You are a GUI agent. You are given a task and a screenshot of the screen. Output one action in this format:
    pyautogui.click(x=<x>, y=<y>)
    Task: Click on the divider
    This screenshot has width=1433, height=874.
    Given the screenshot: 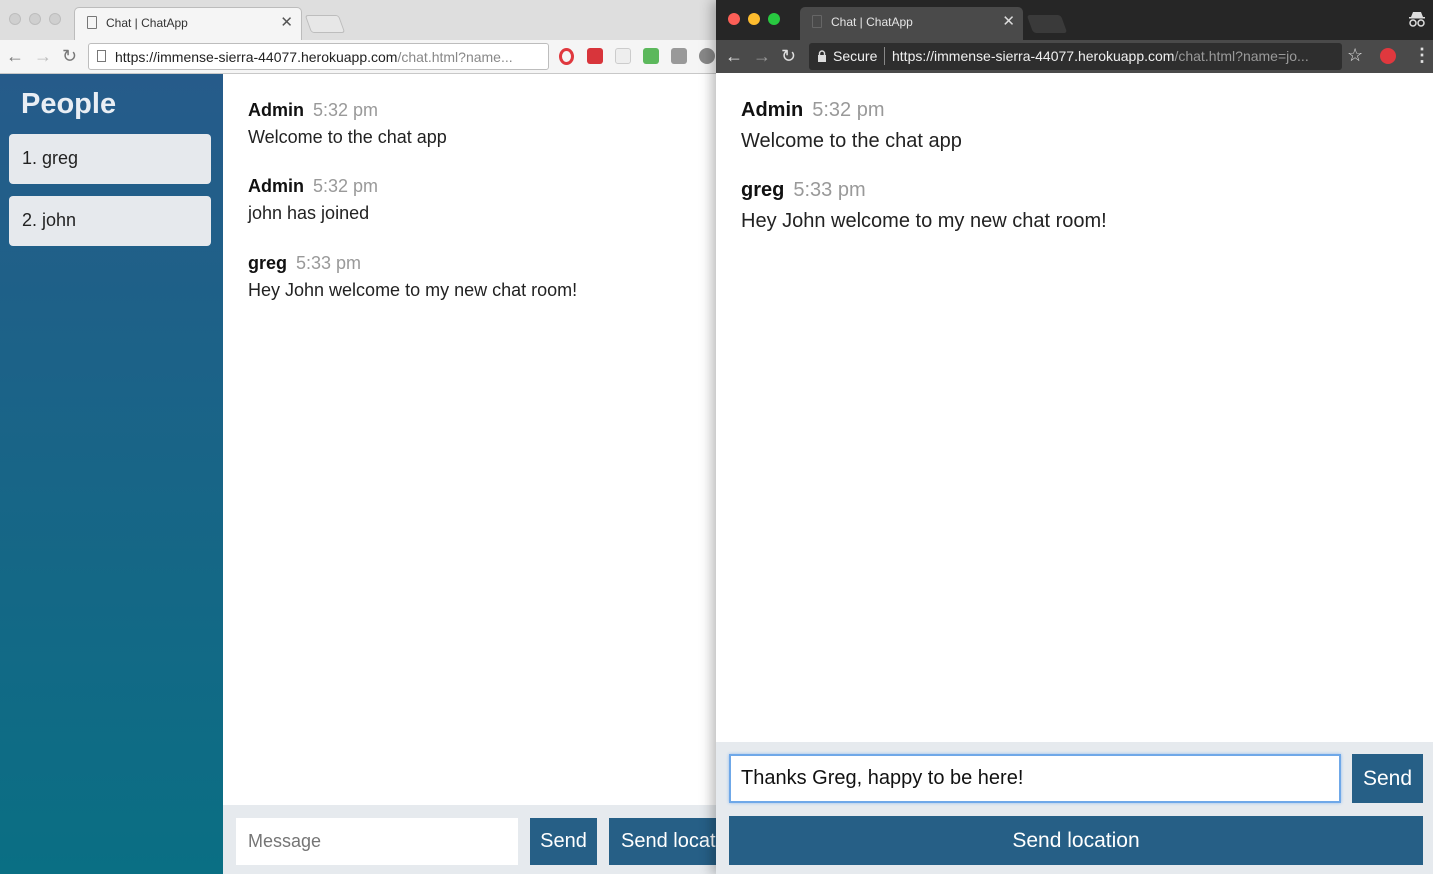 What is the action you would take?
    pyautogui.click(x=884, y=56)
    